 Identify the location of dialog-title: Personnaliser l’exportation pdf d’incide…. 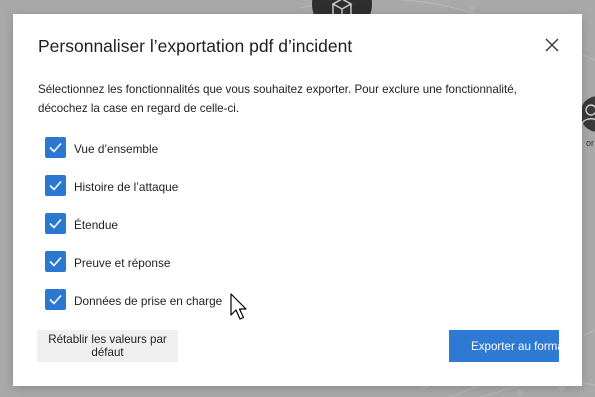
(195, 46).